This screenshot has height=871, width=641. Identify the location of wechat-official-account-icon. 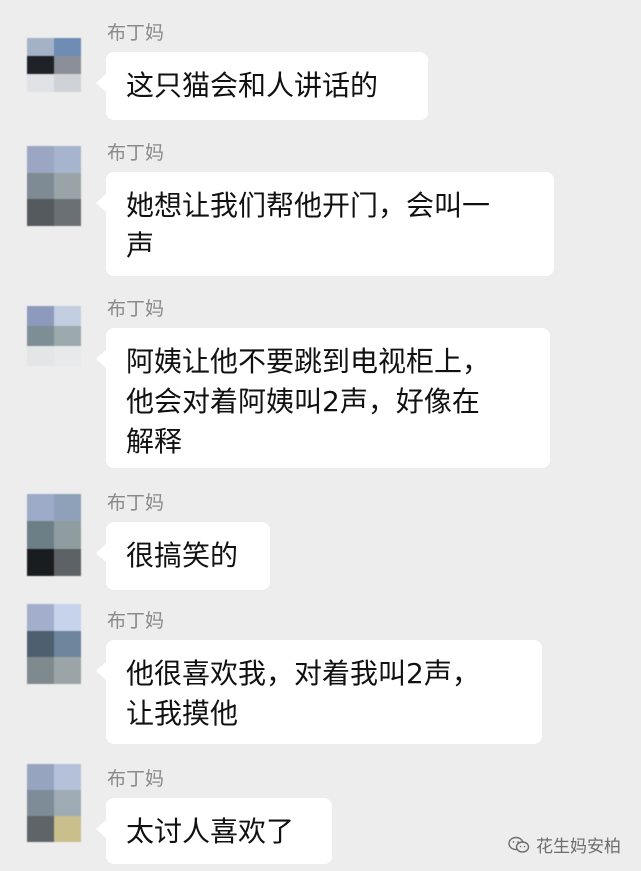
(519, 845).